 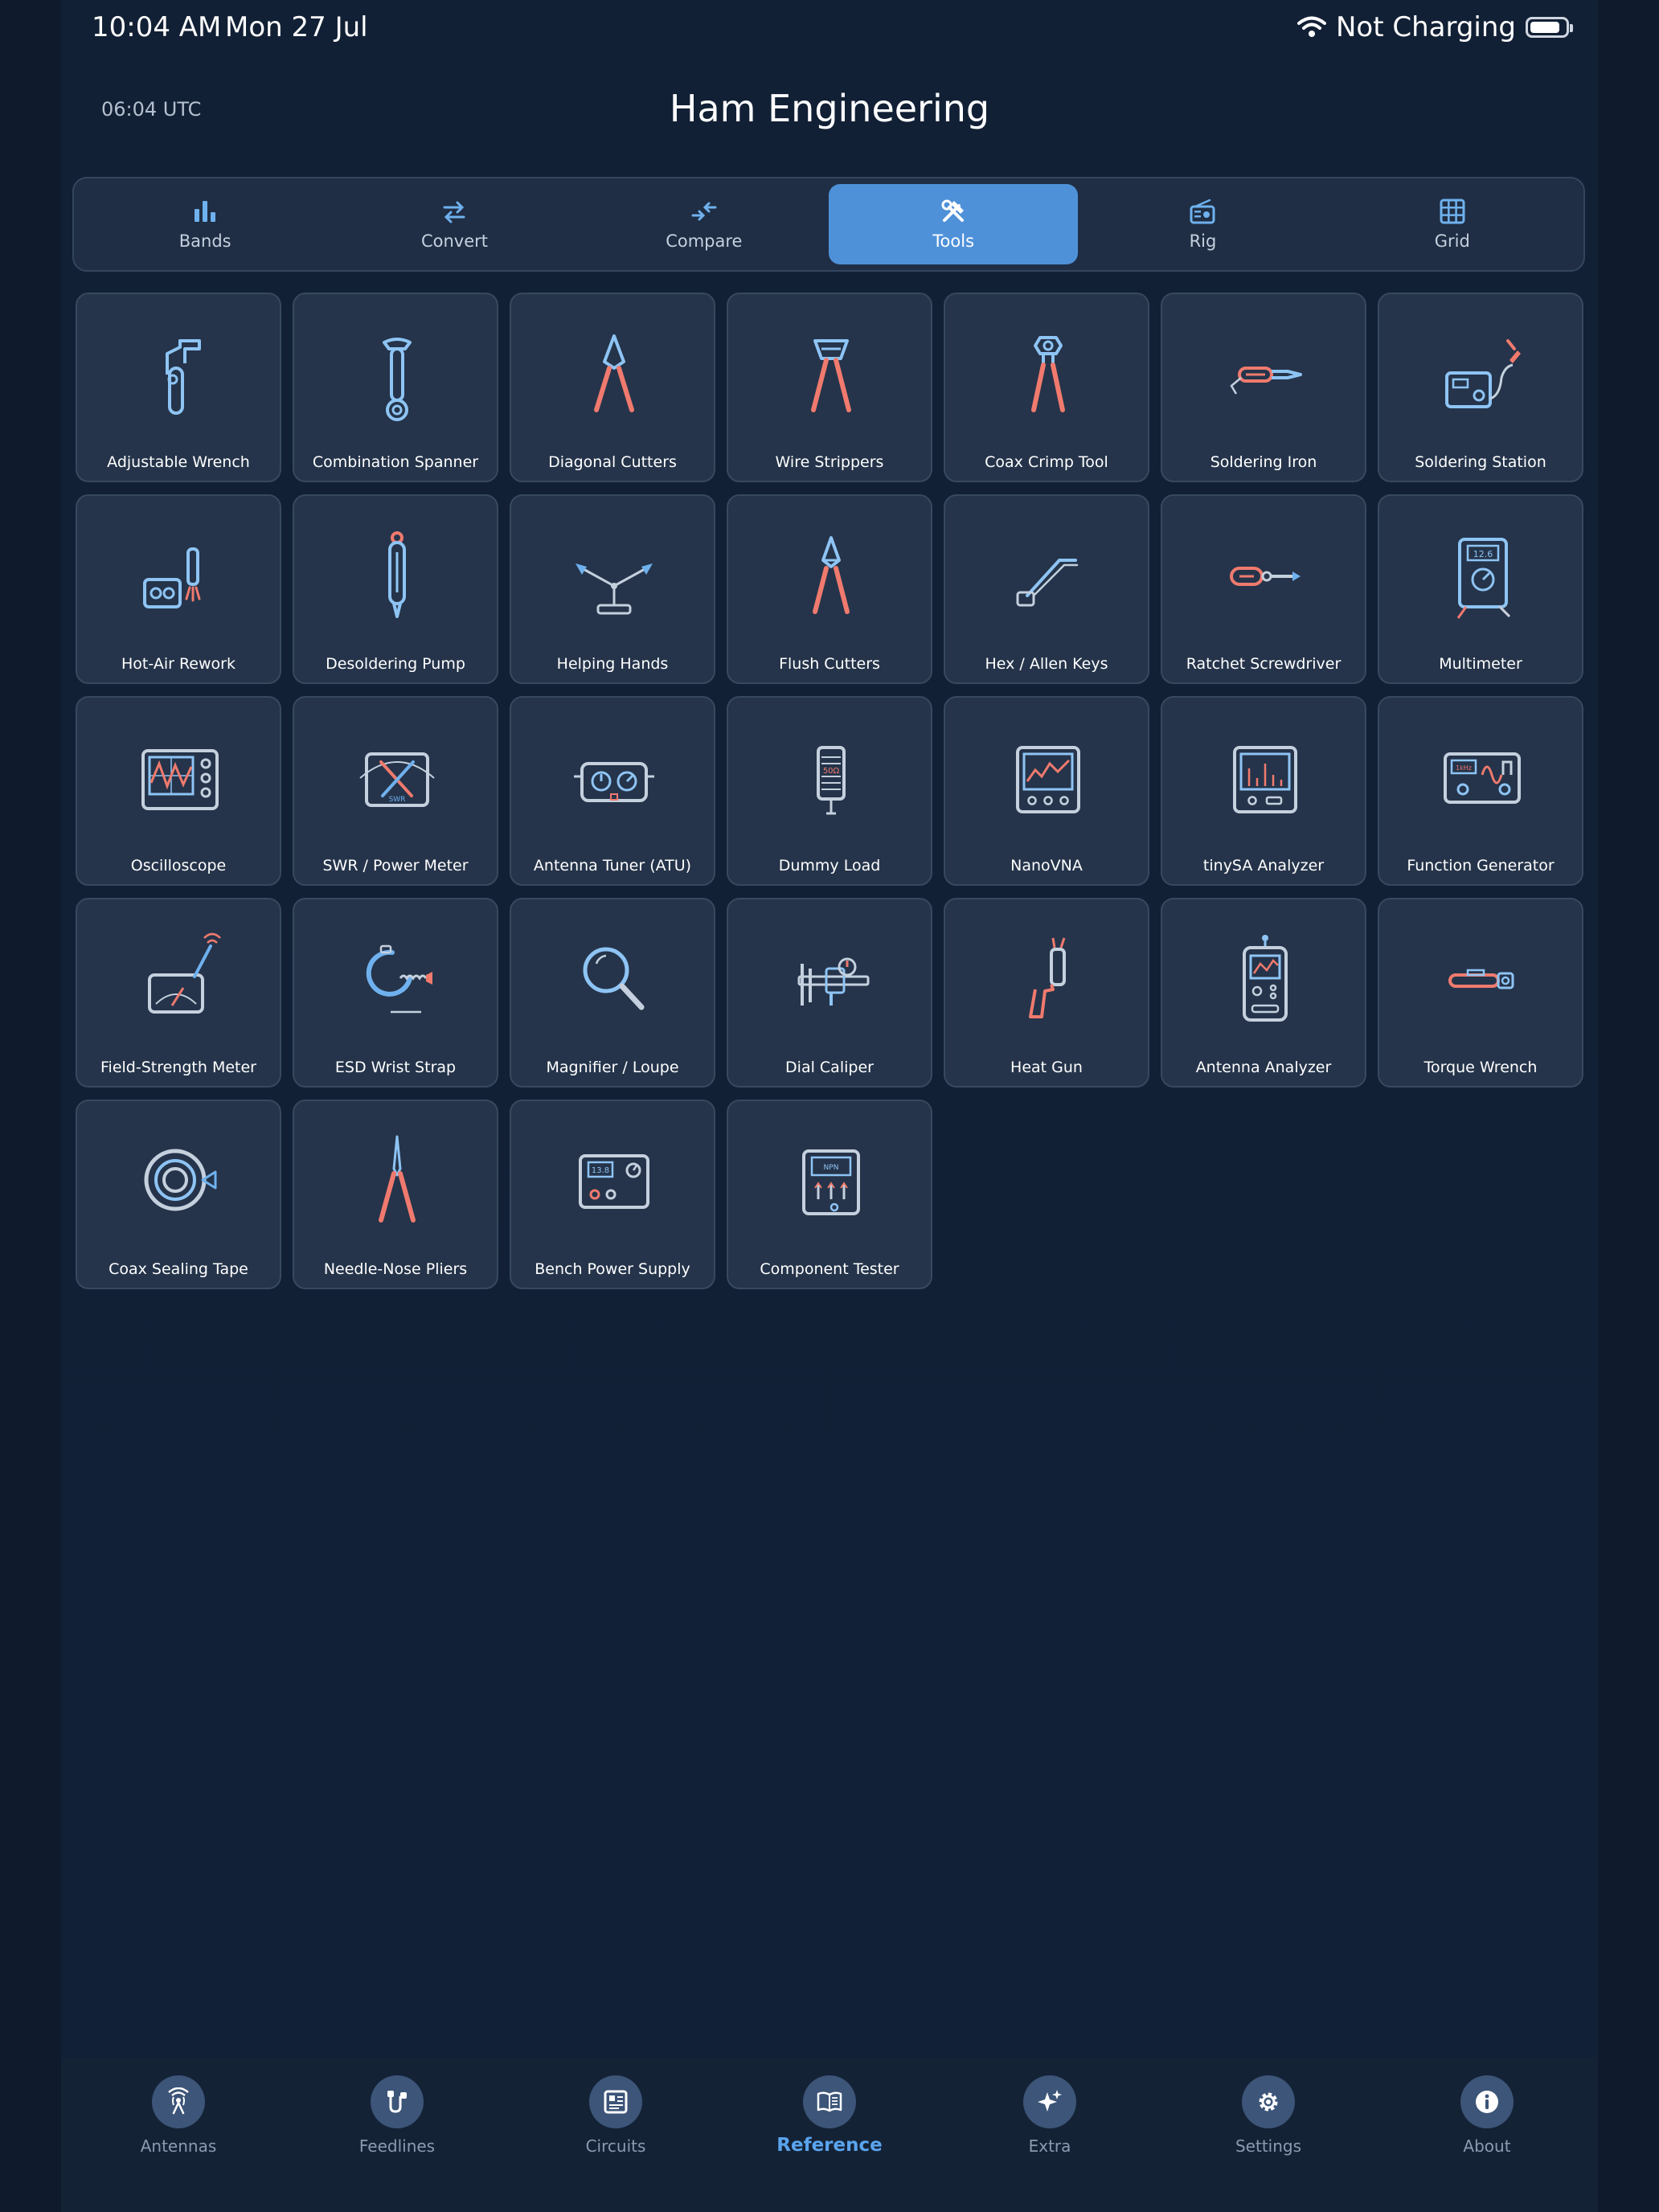 What do you see at coordinates (612, 993) in the screenshot?
I see `tool-tile-magnifier-loupe: Magnifier / Loupe` at bounding box center [612, 993].